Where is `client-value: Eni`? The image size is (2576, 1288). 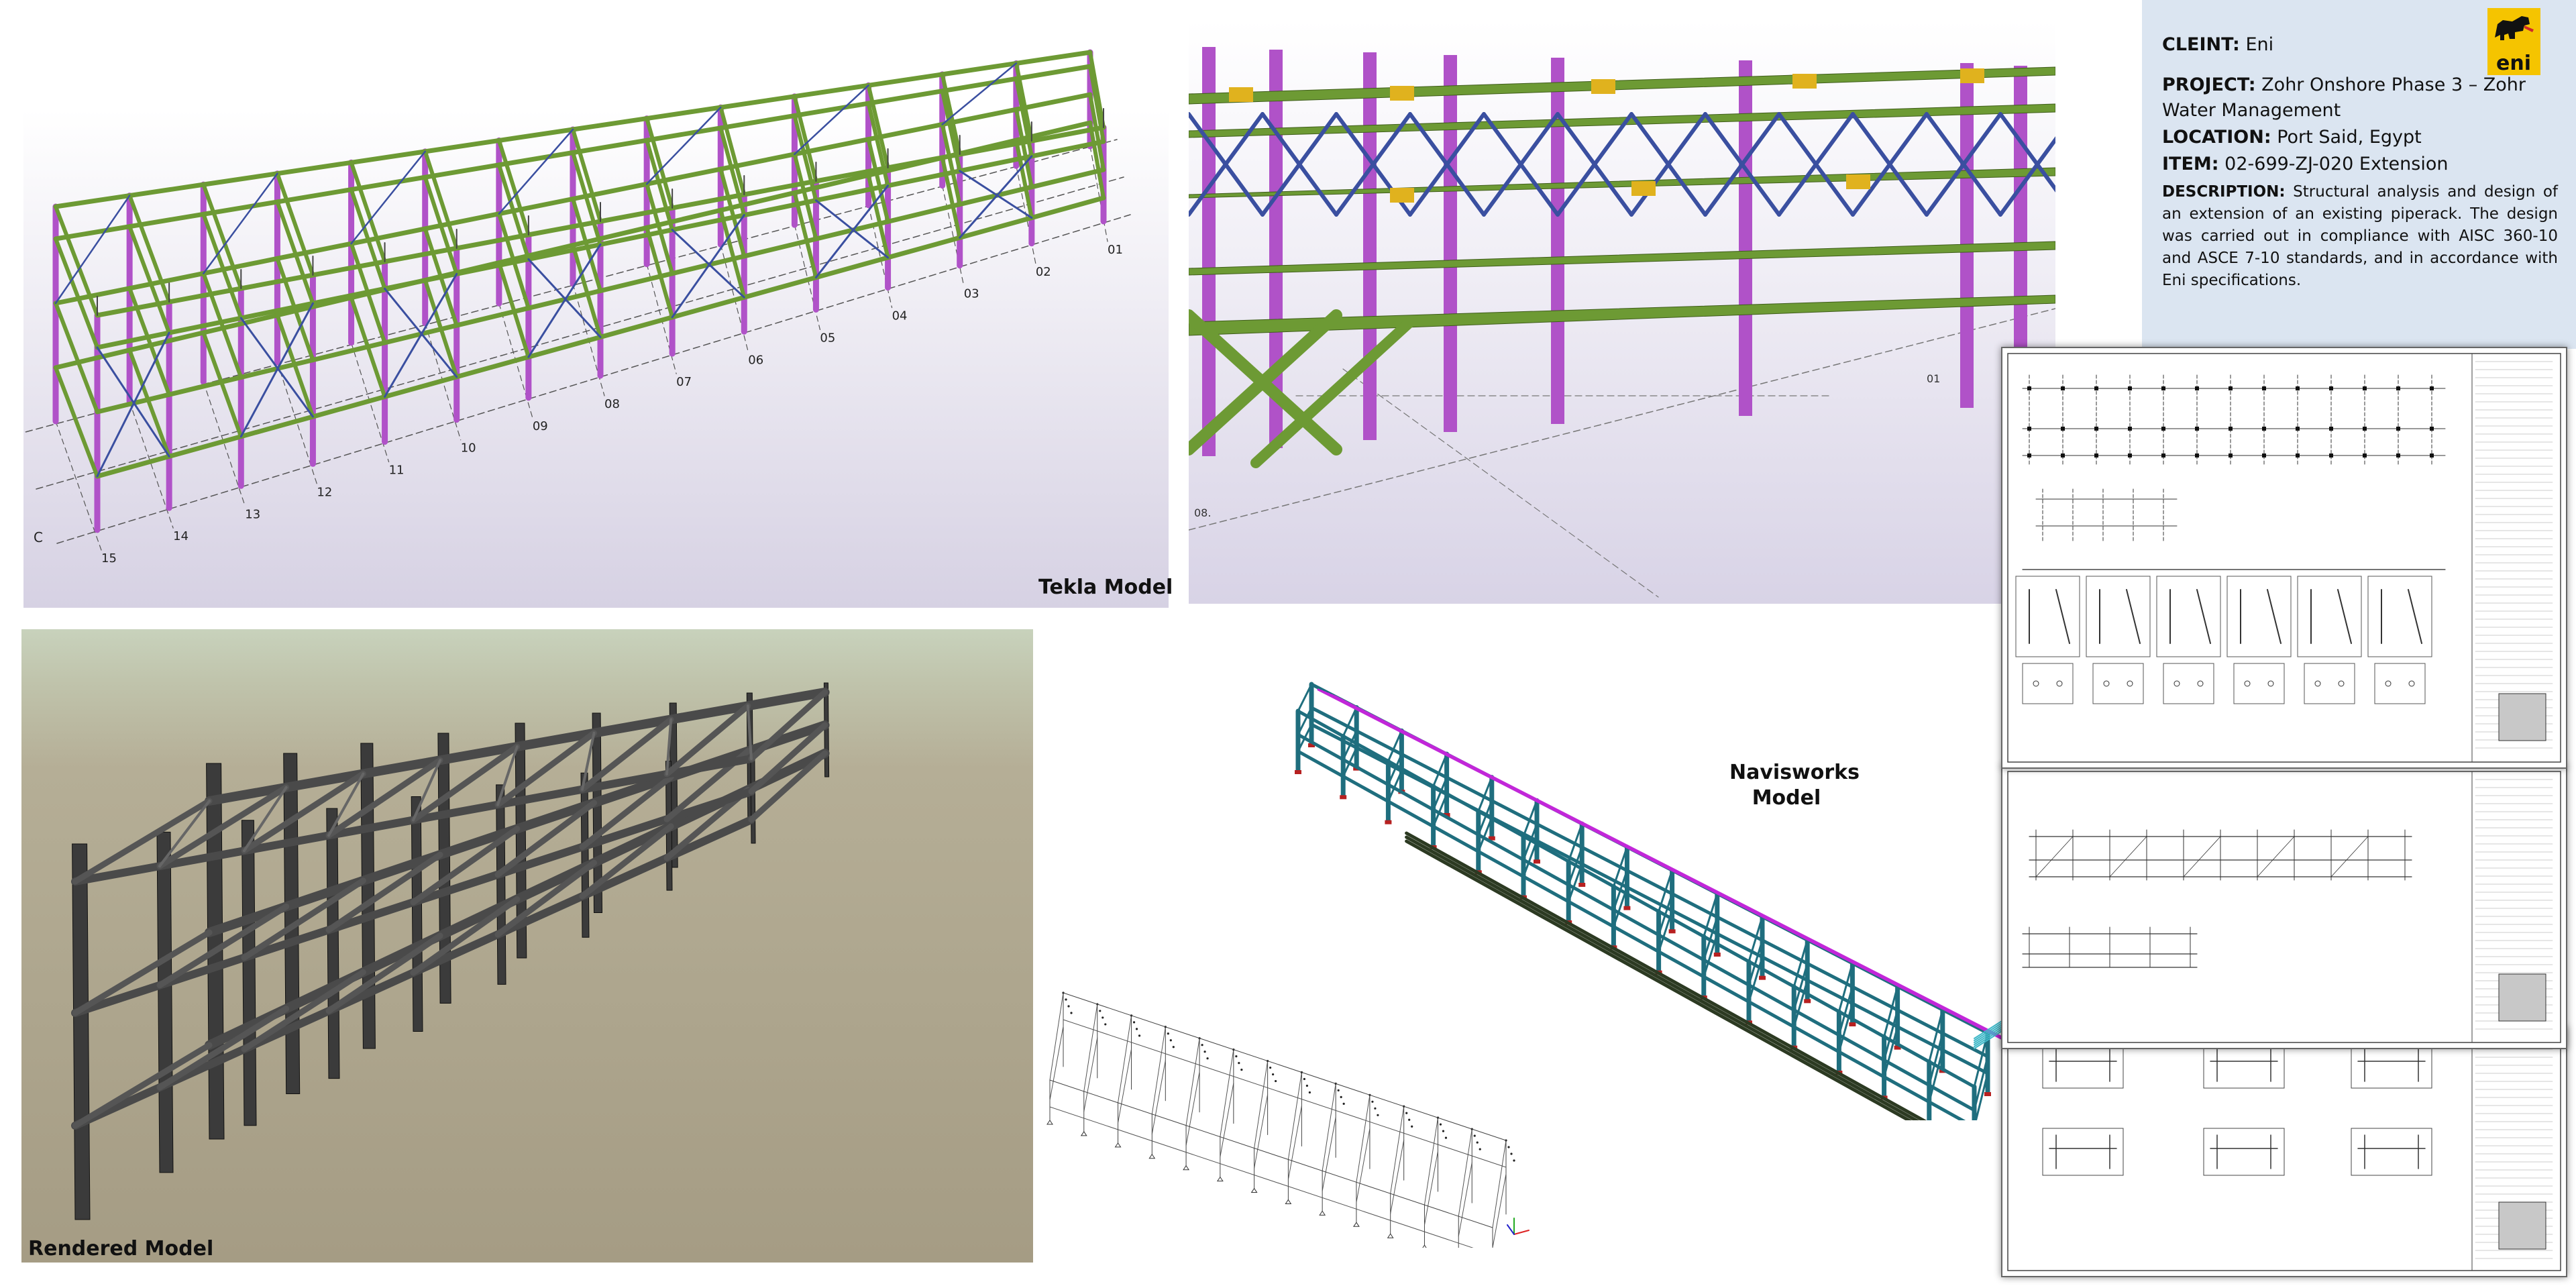 client-value: Eni is located at coordinates (2259, 44).